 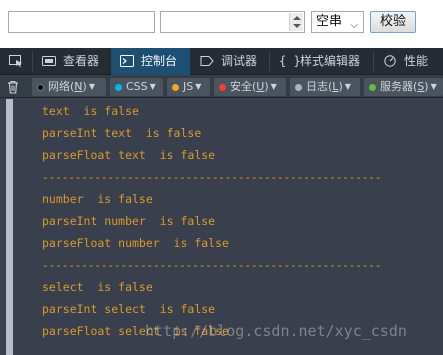 I want to click on pick-element-button, so click(x=16, y=61).